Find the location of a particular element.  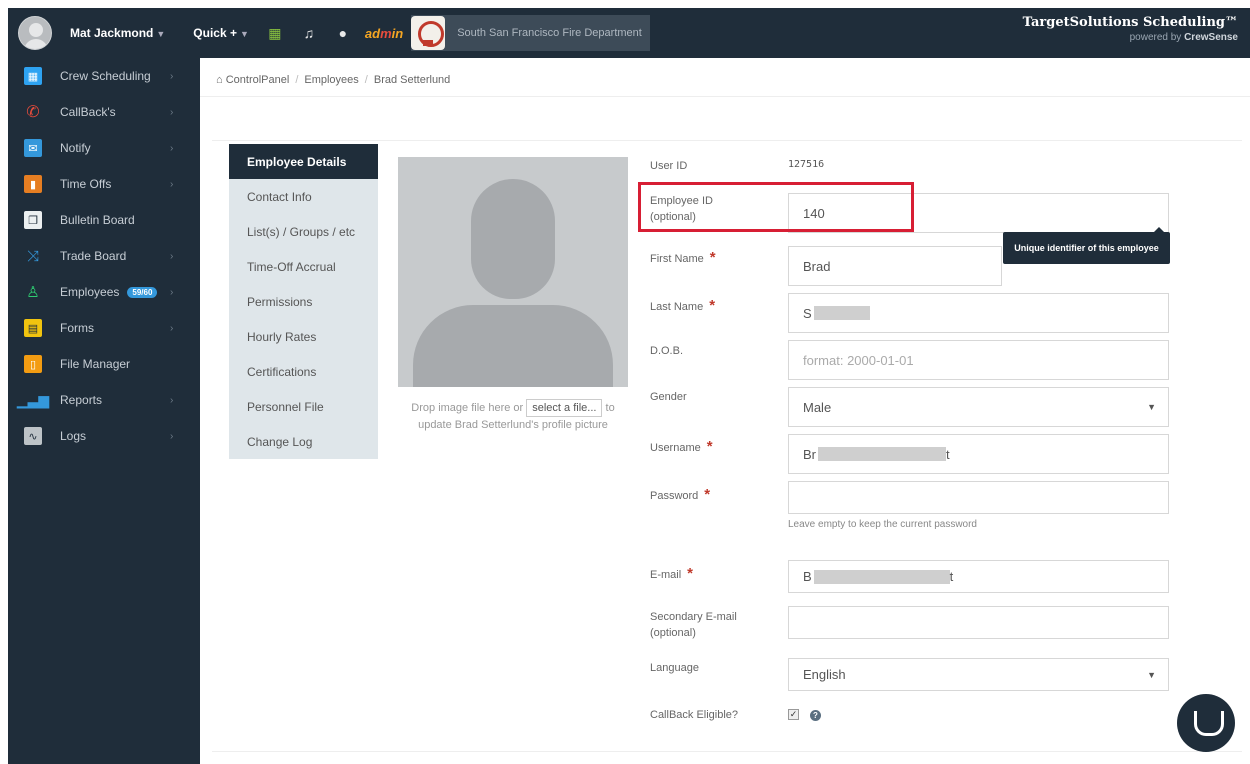

username-suffix: t is located at coordinates (948, 454).